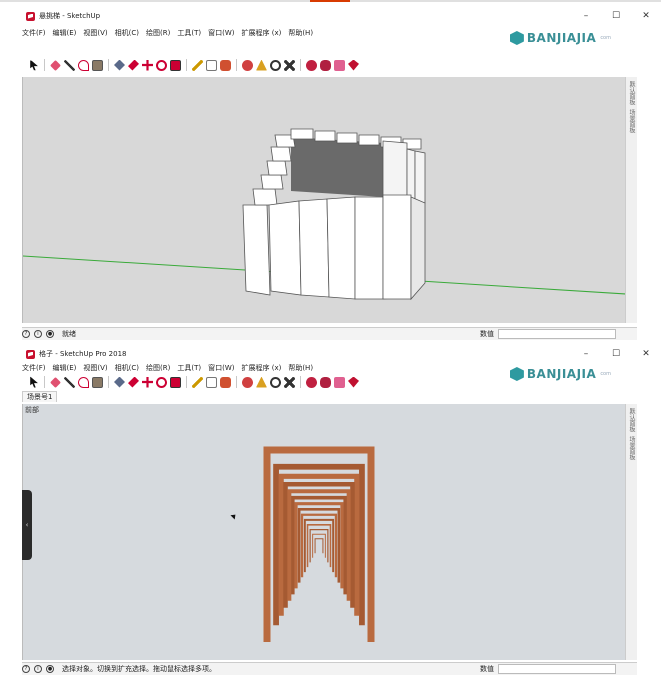  I want to click on scene-tab-1: 场景号1, so click(40, 396).